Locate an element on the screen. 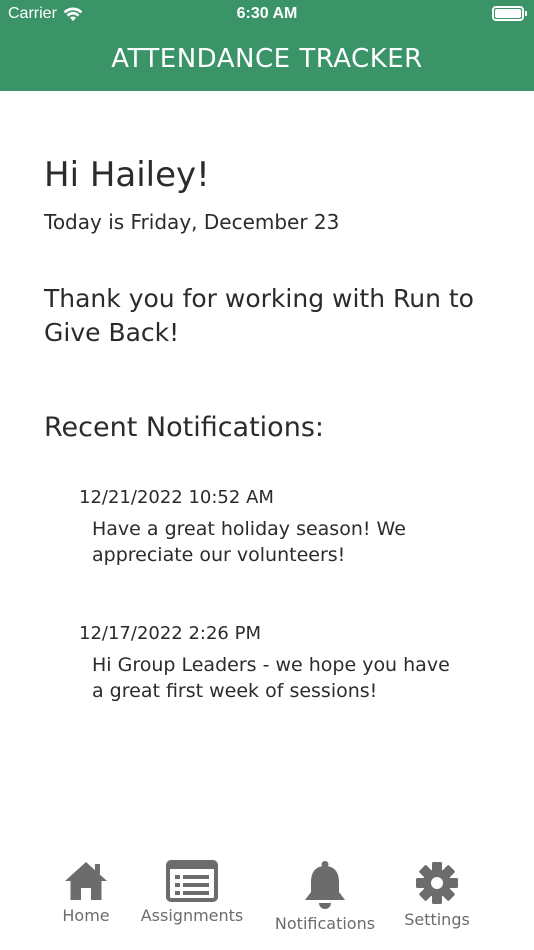  status-bar: Carrier 6:30 AM is located at coordinates (267, 15).